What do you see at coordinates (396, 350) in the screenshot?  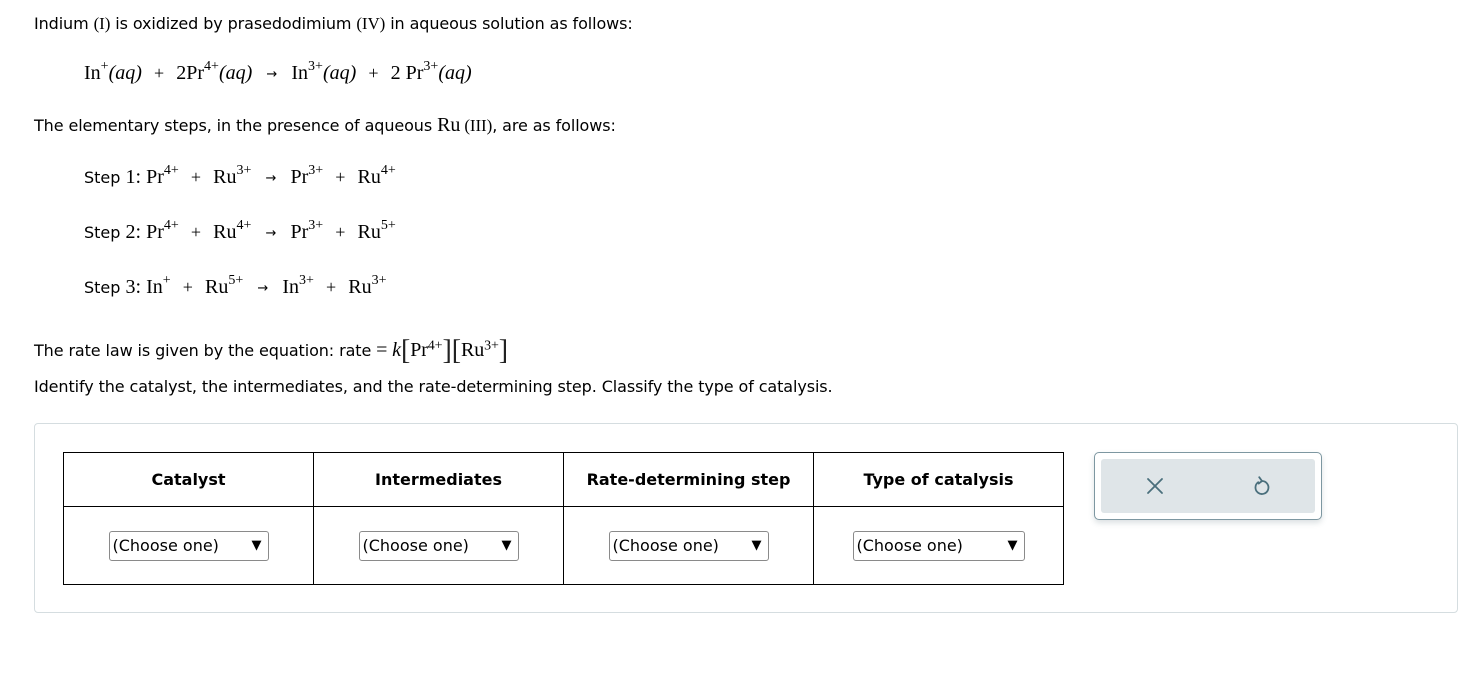 I see `rate-constant: k` at bounding box center [396, 350].